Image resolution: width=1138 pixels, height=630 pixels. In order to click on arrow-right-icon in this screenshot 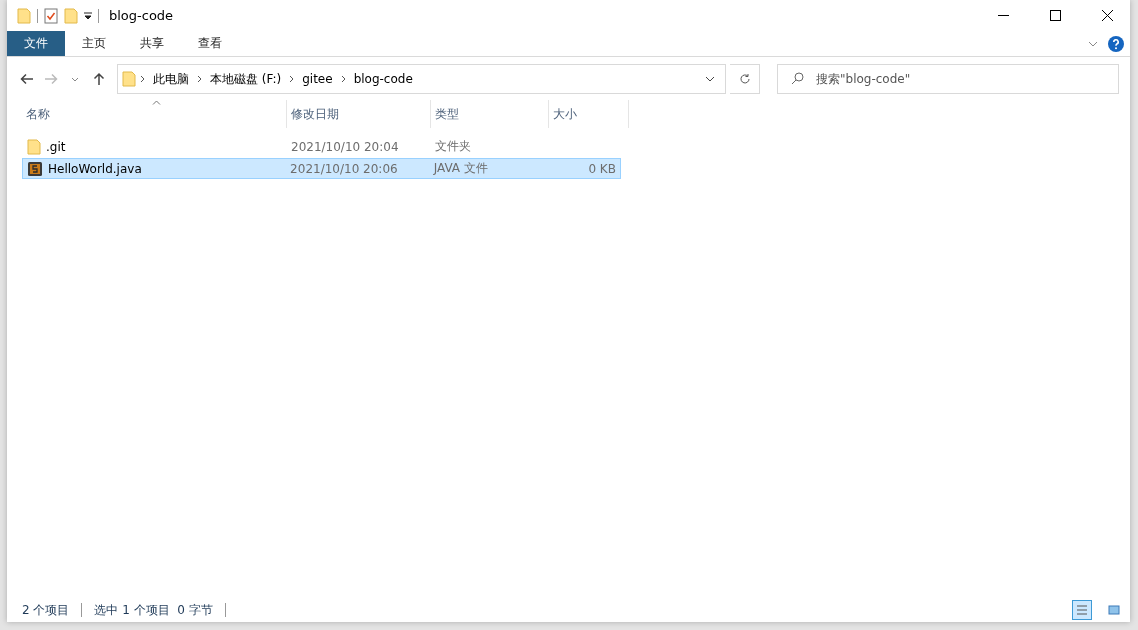, I will do `click(51, 79)`.